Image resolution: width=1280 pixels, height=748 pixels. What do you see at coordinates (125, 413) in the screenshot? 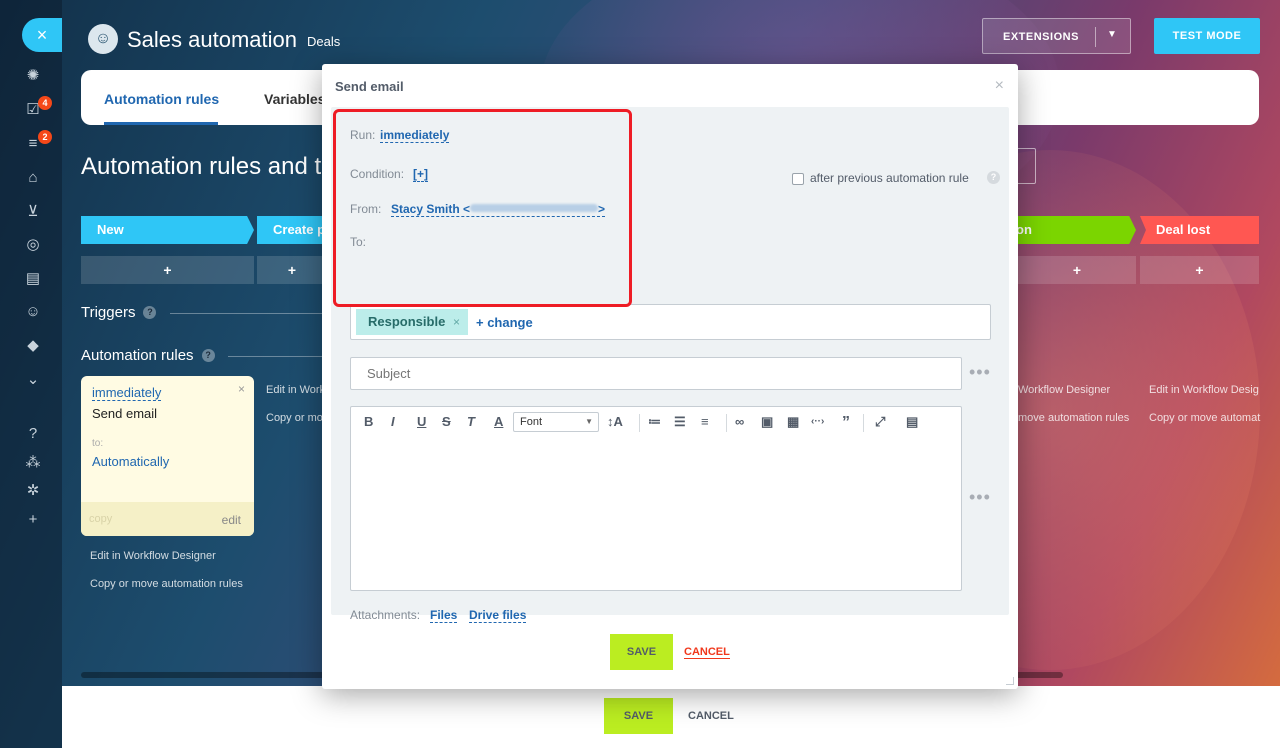
I see `rule-action: Send email` at bounding box center [125, 413].